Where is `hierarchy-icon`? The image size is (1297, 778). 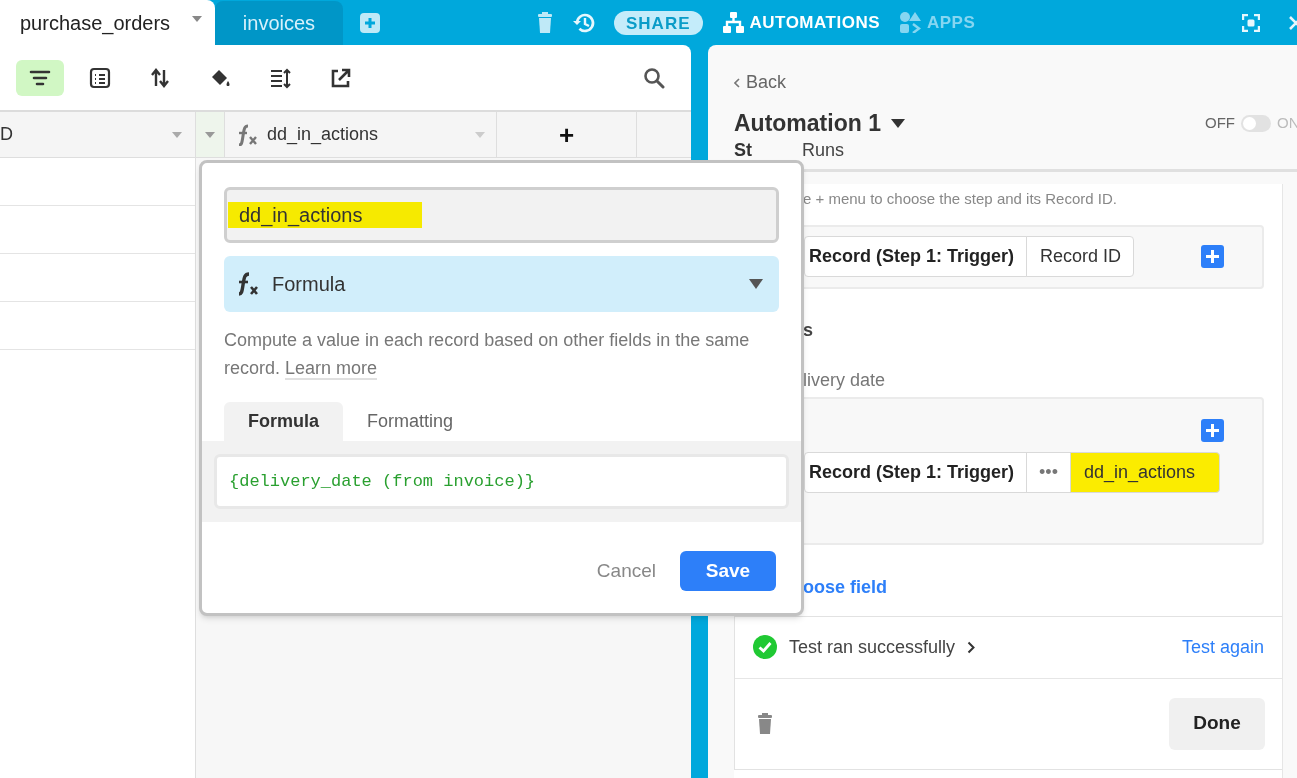
hierarchy-icon is located at coordinates (733, 22).